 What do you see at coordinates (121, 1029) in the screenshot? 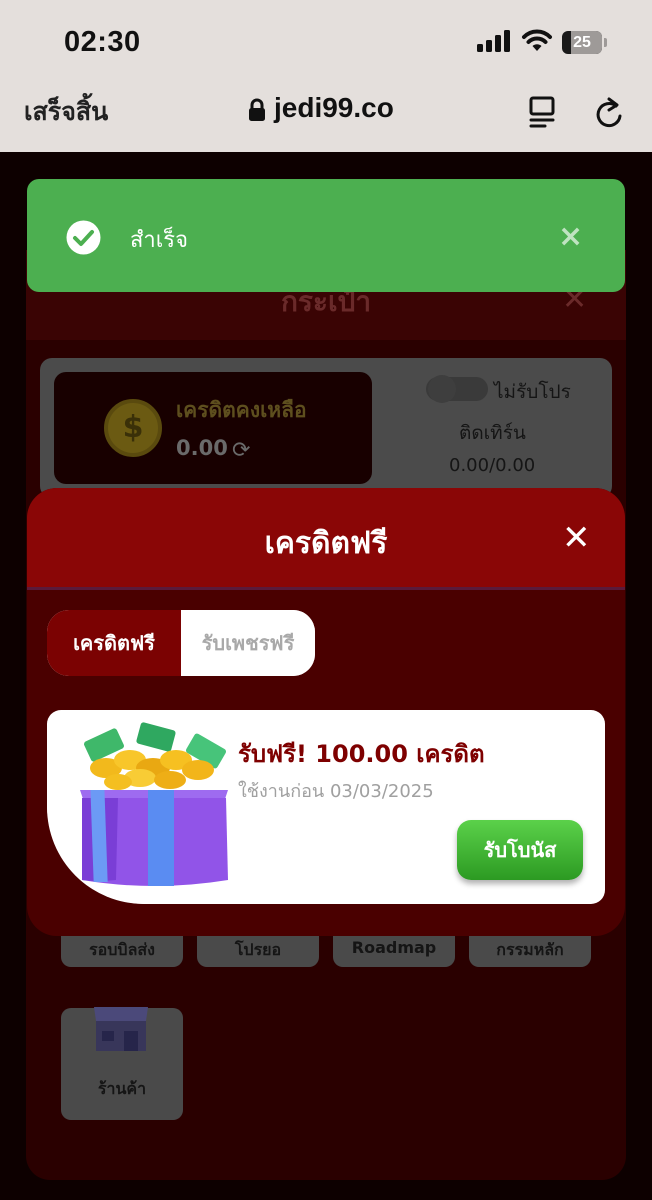
I see `shop-icon` at bounding box center [121, 1029].